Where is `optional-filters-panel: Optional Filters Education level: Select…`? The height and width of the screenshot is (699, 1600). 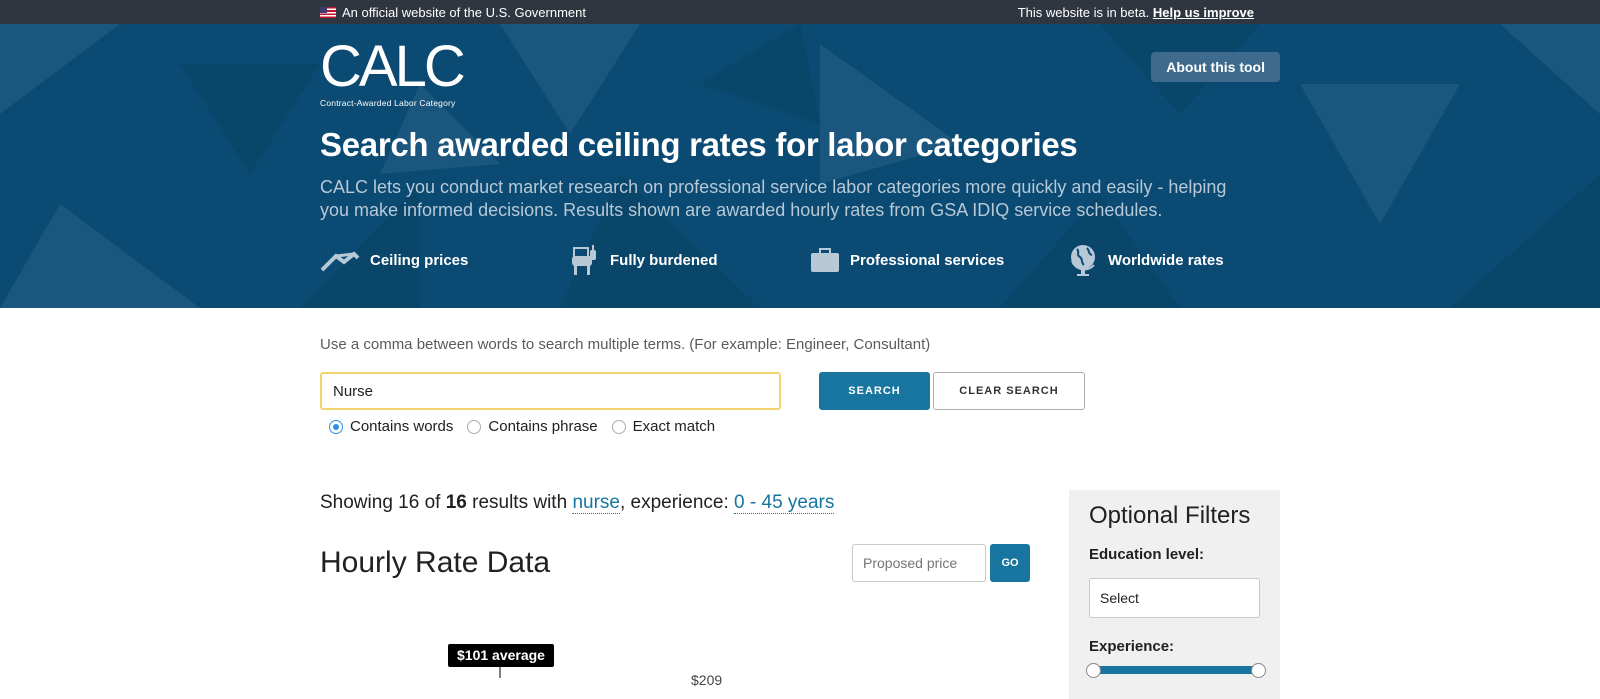 optional-filters-panel: Optional Filters Education level: Select… is located at coordinates (1174, 594).